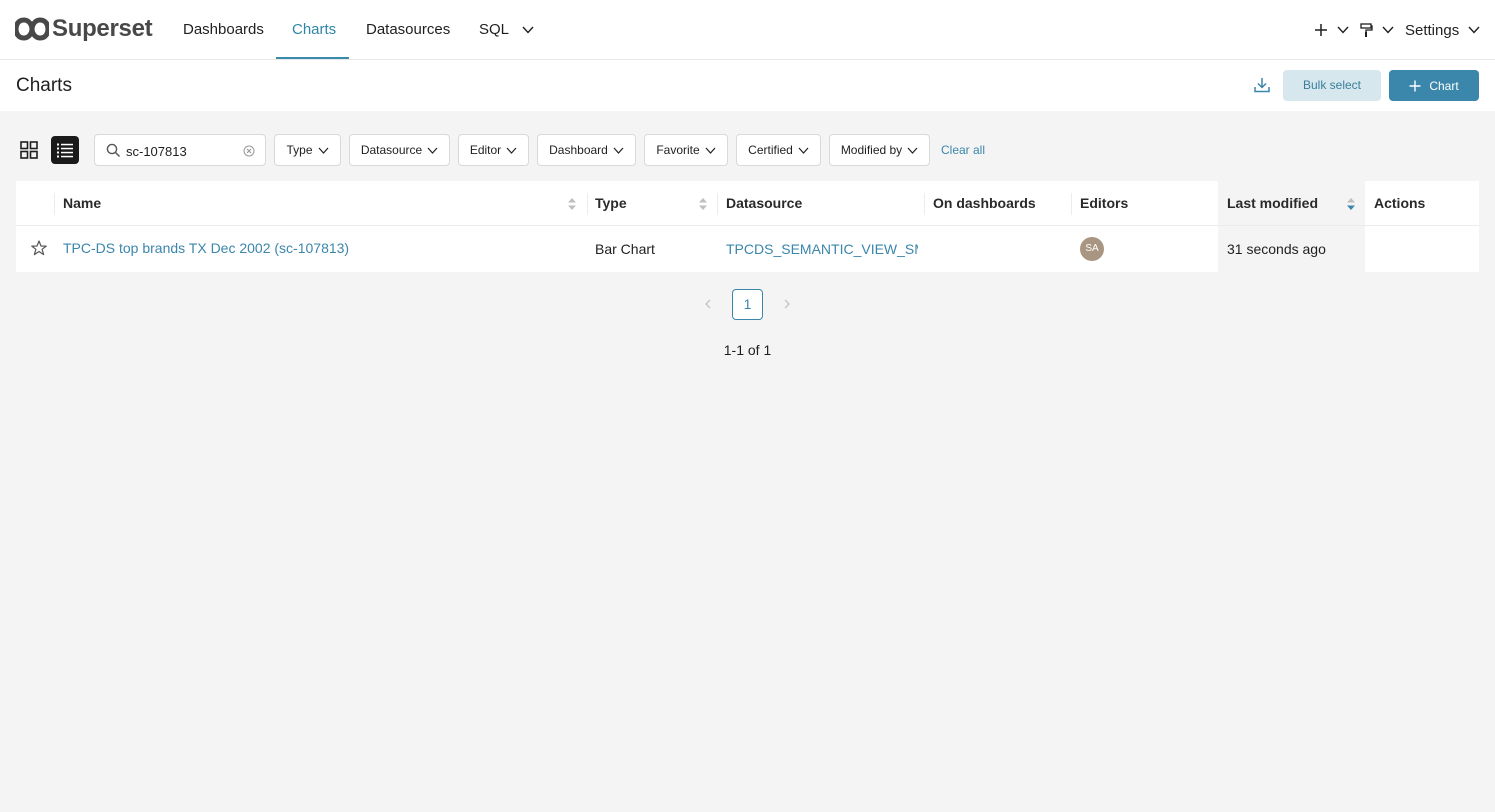 This screenshot has height=812, width=1495. Describe the element at coordinates (1366, 29) in the screenshot. I see `paint-roller-icon` at that location.